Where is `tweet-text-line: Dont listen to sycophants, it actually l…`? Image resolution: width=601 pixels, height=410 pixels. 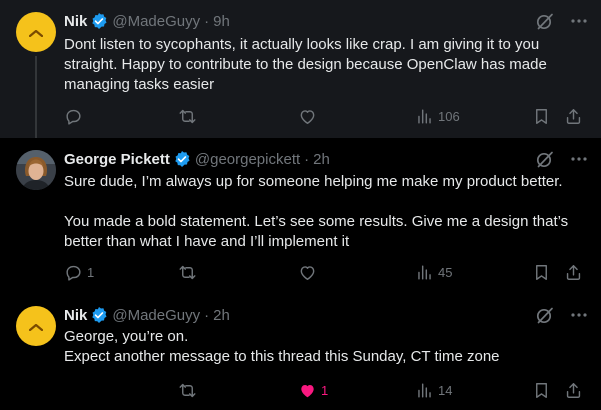
tweet-text-line: Dont listen to sycophants, it actually l… is located at coordinates (302, 44).